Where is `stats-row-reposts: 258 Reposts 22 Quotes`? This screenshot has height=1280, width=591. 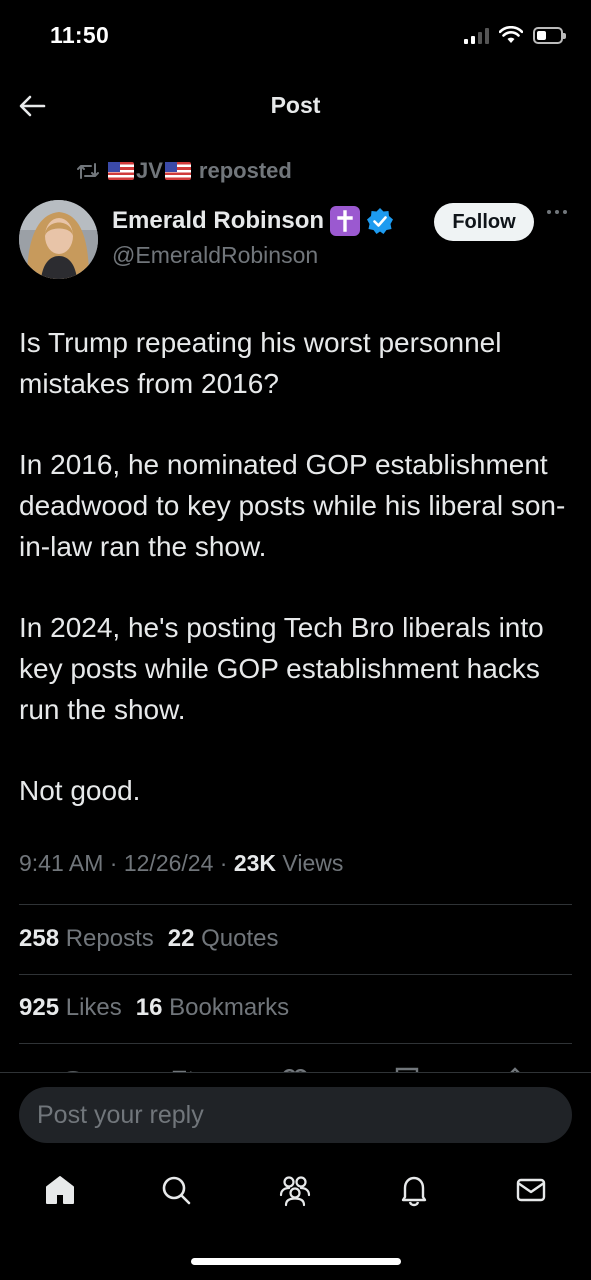
stats-row-reposts: 258 Reposts 22 Quotes is located at coordinates (149, 939).